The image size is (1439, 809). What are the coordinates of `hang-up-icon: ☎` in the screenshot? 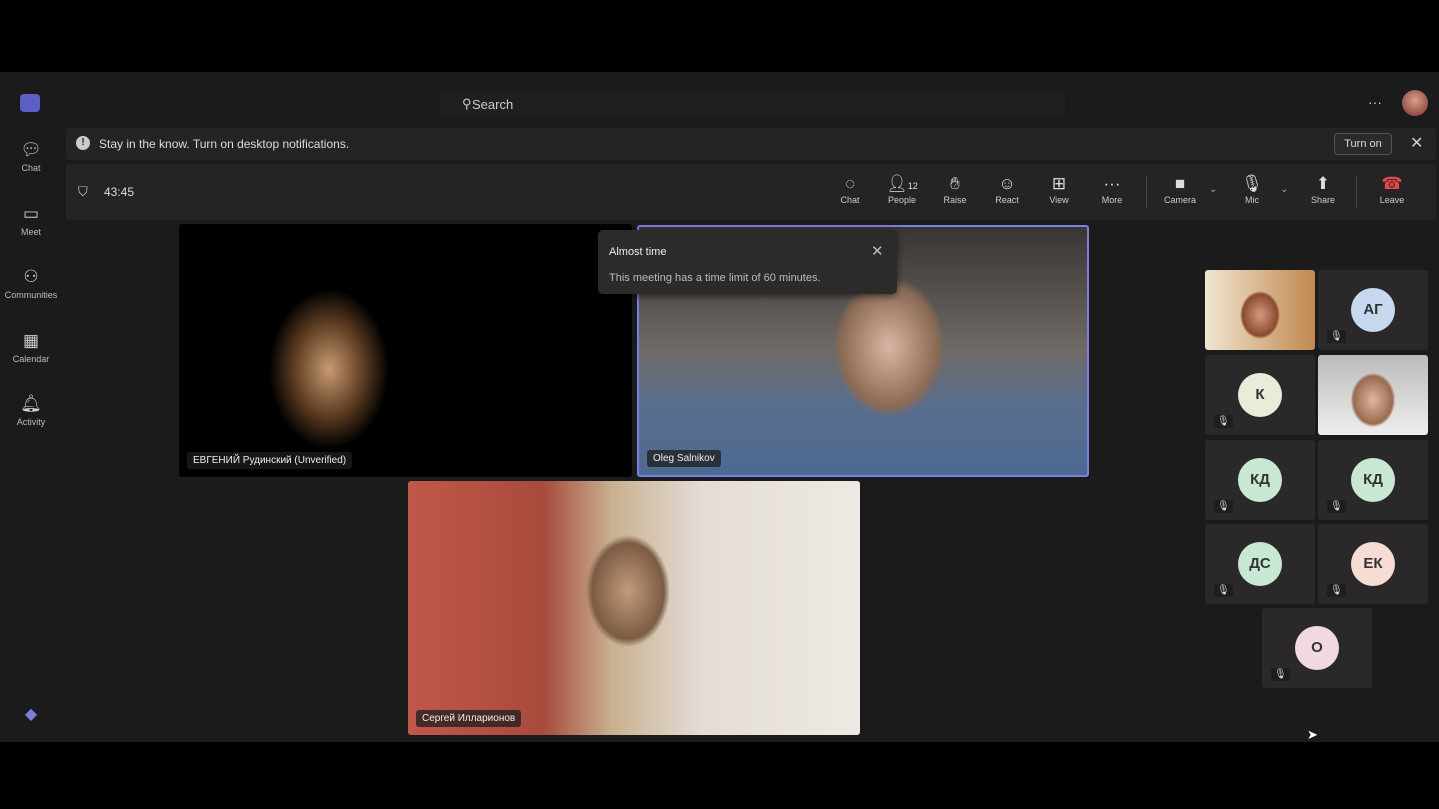 It's located at (1392, 183).